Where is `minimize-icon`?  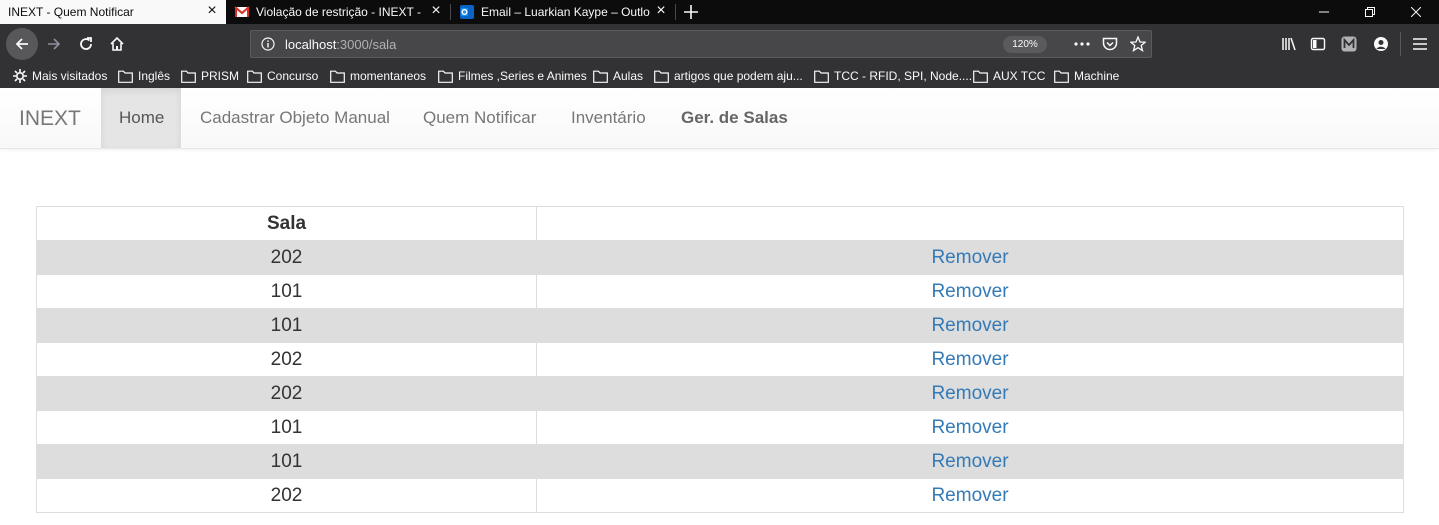
minimize-icon is located at coordinates (1324, 12).